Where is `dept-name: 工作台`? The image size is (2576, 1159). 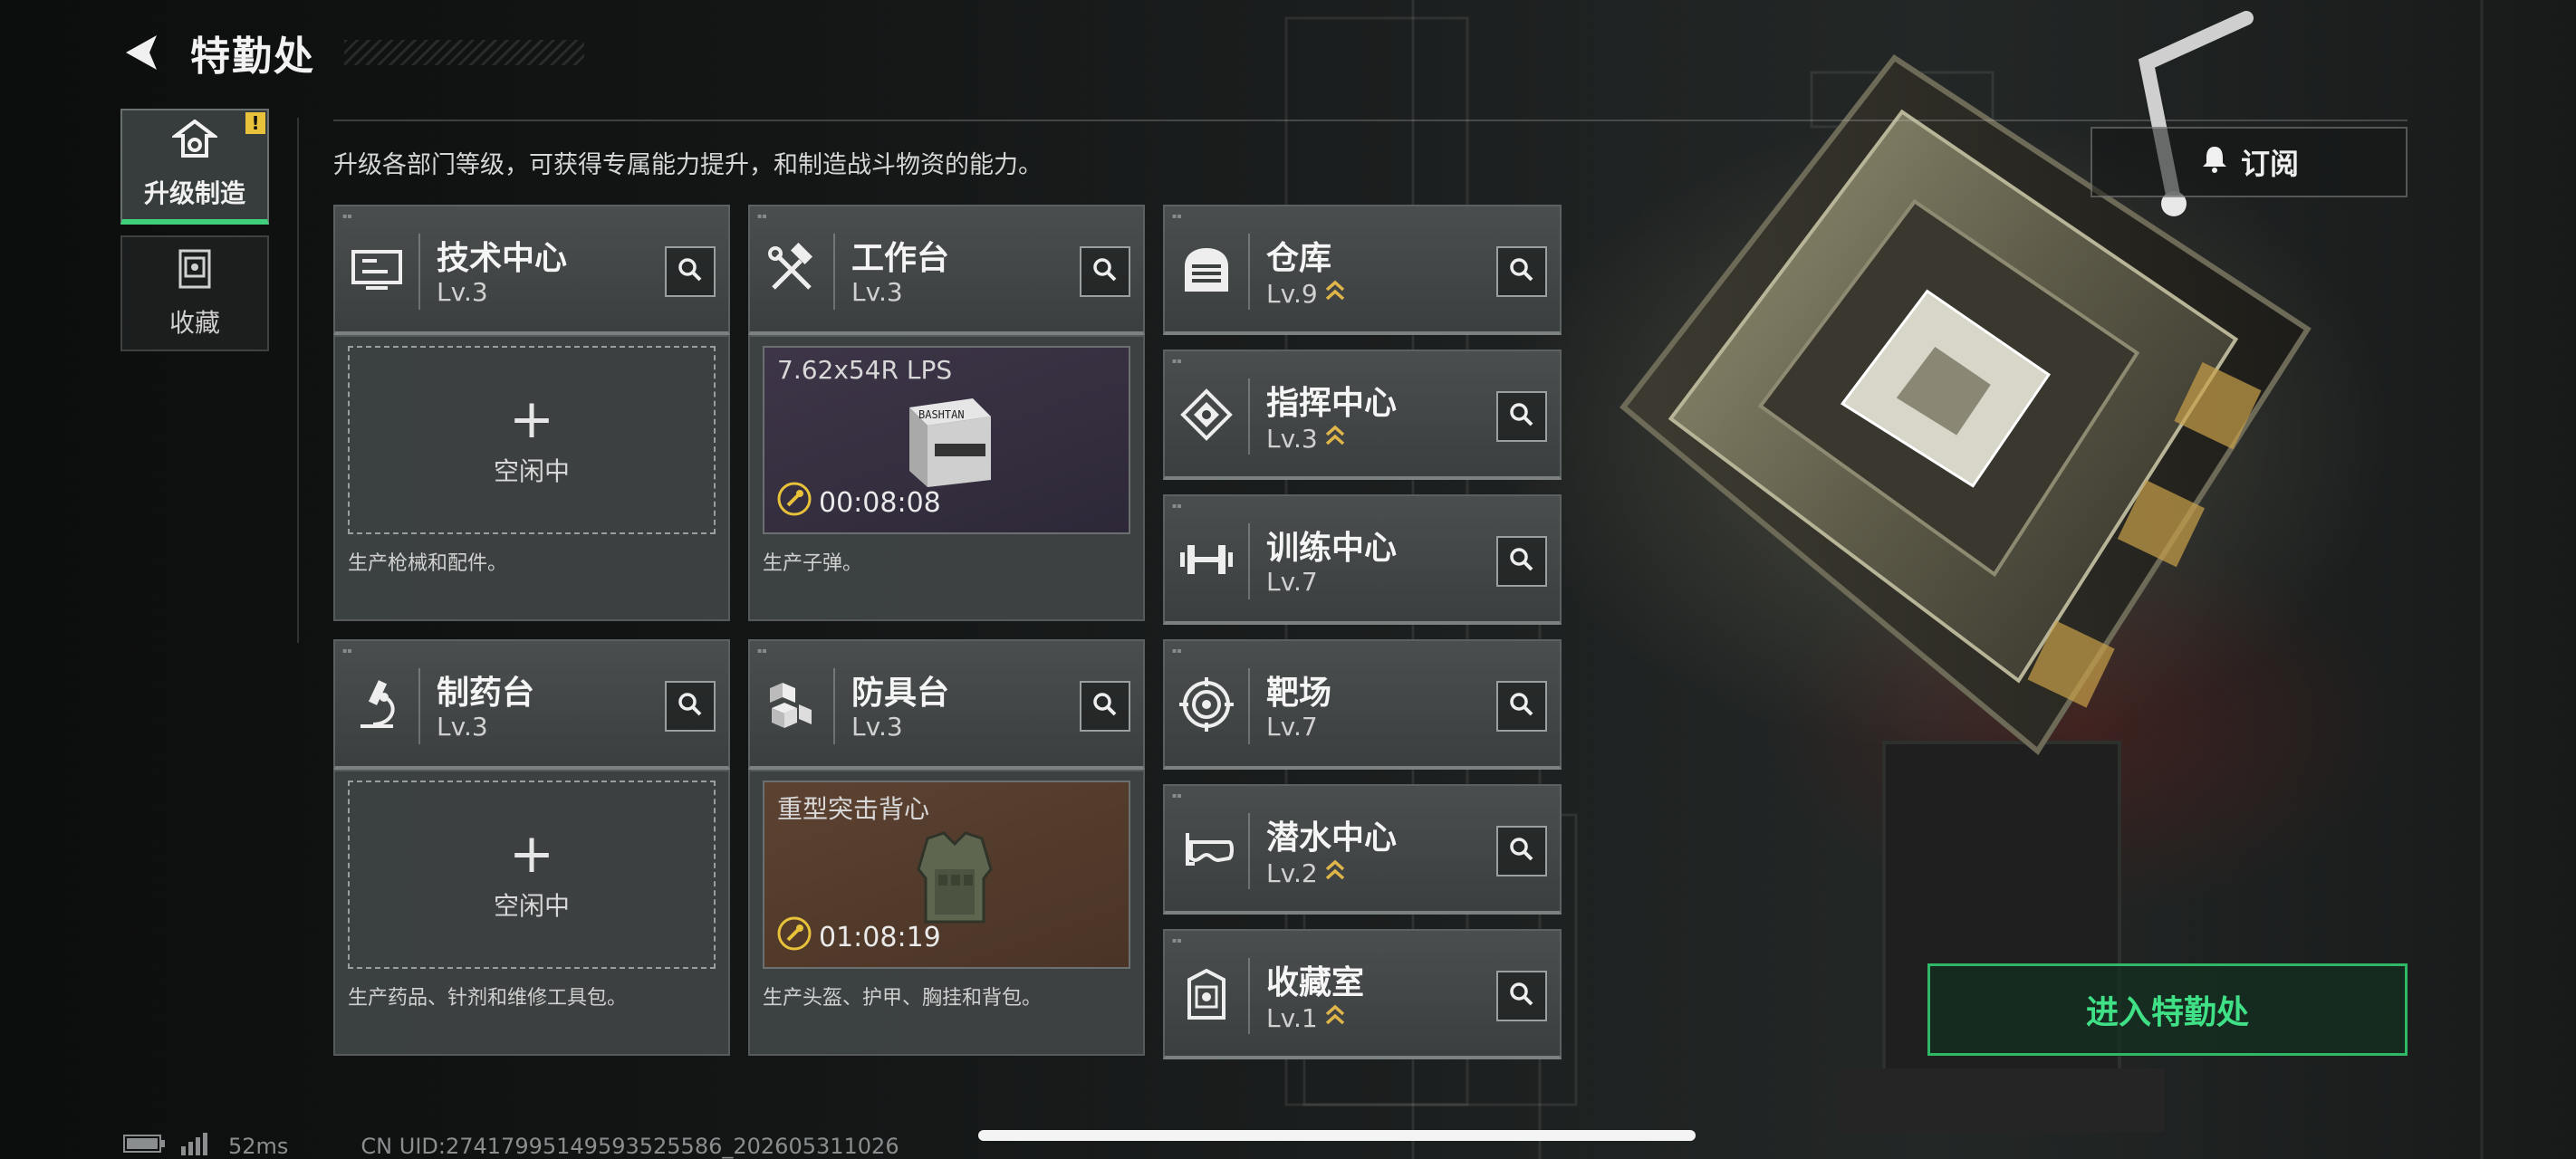 dept-name: 工作台 is located at coordinates (900, 258).